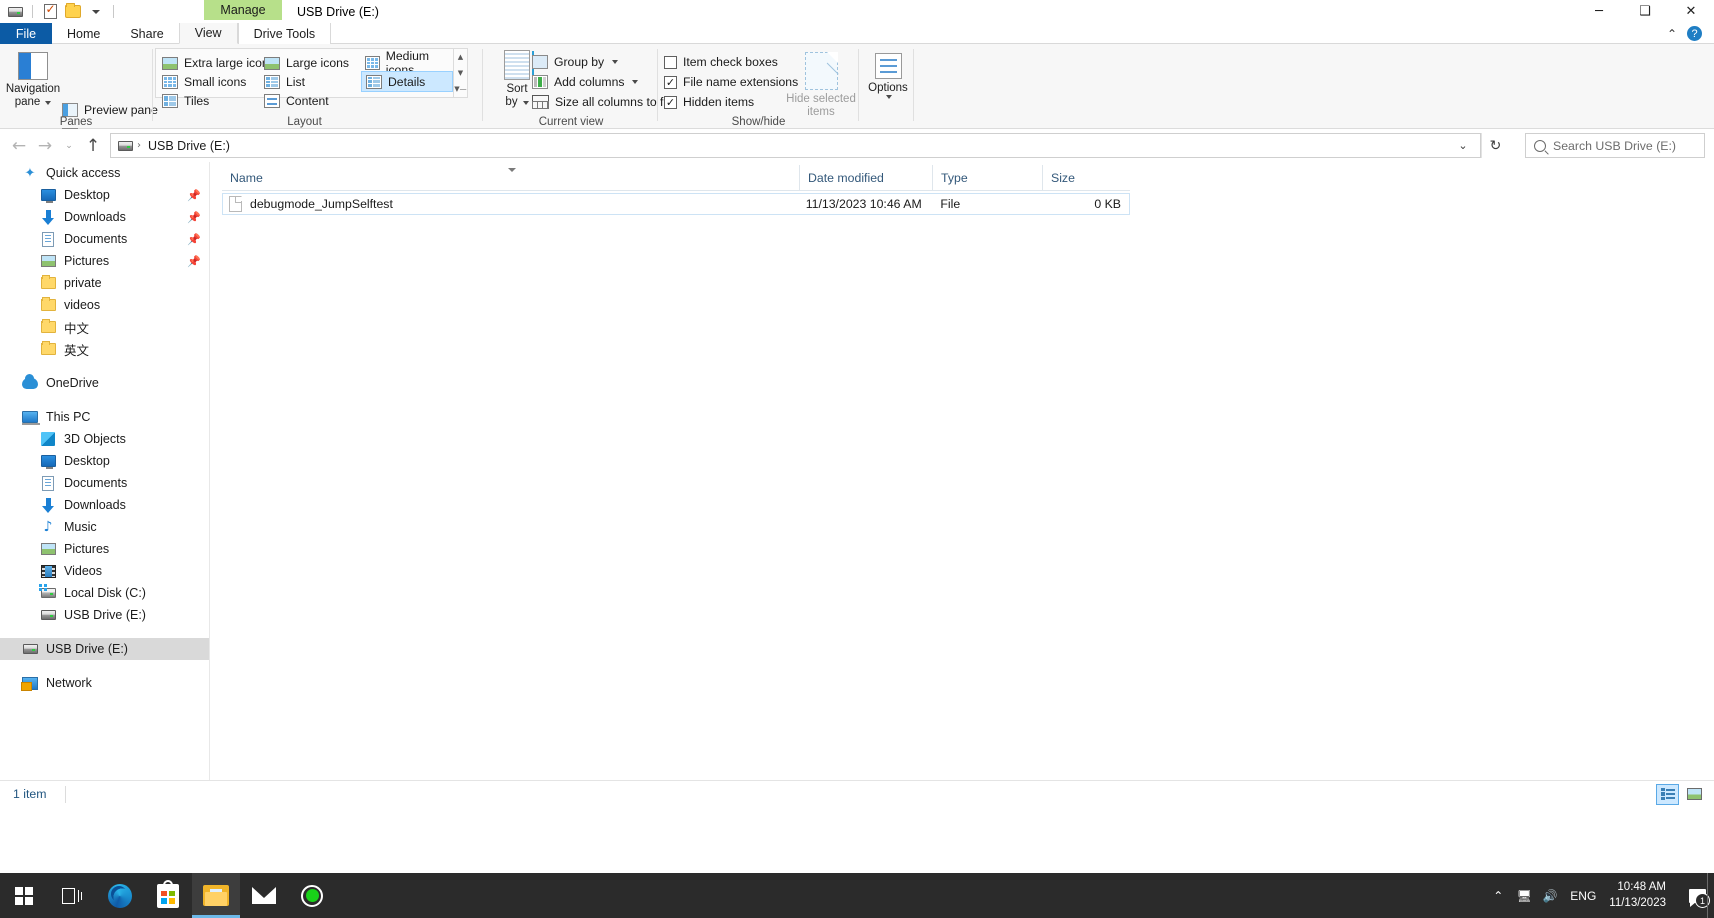 This screenshot has height=918, width=1714. I want to click on sidebar-item-downloads: Downloads 📌, so click(104, 217).